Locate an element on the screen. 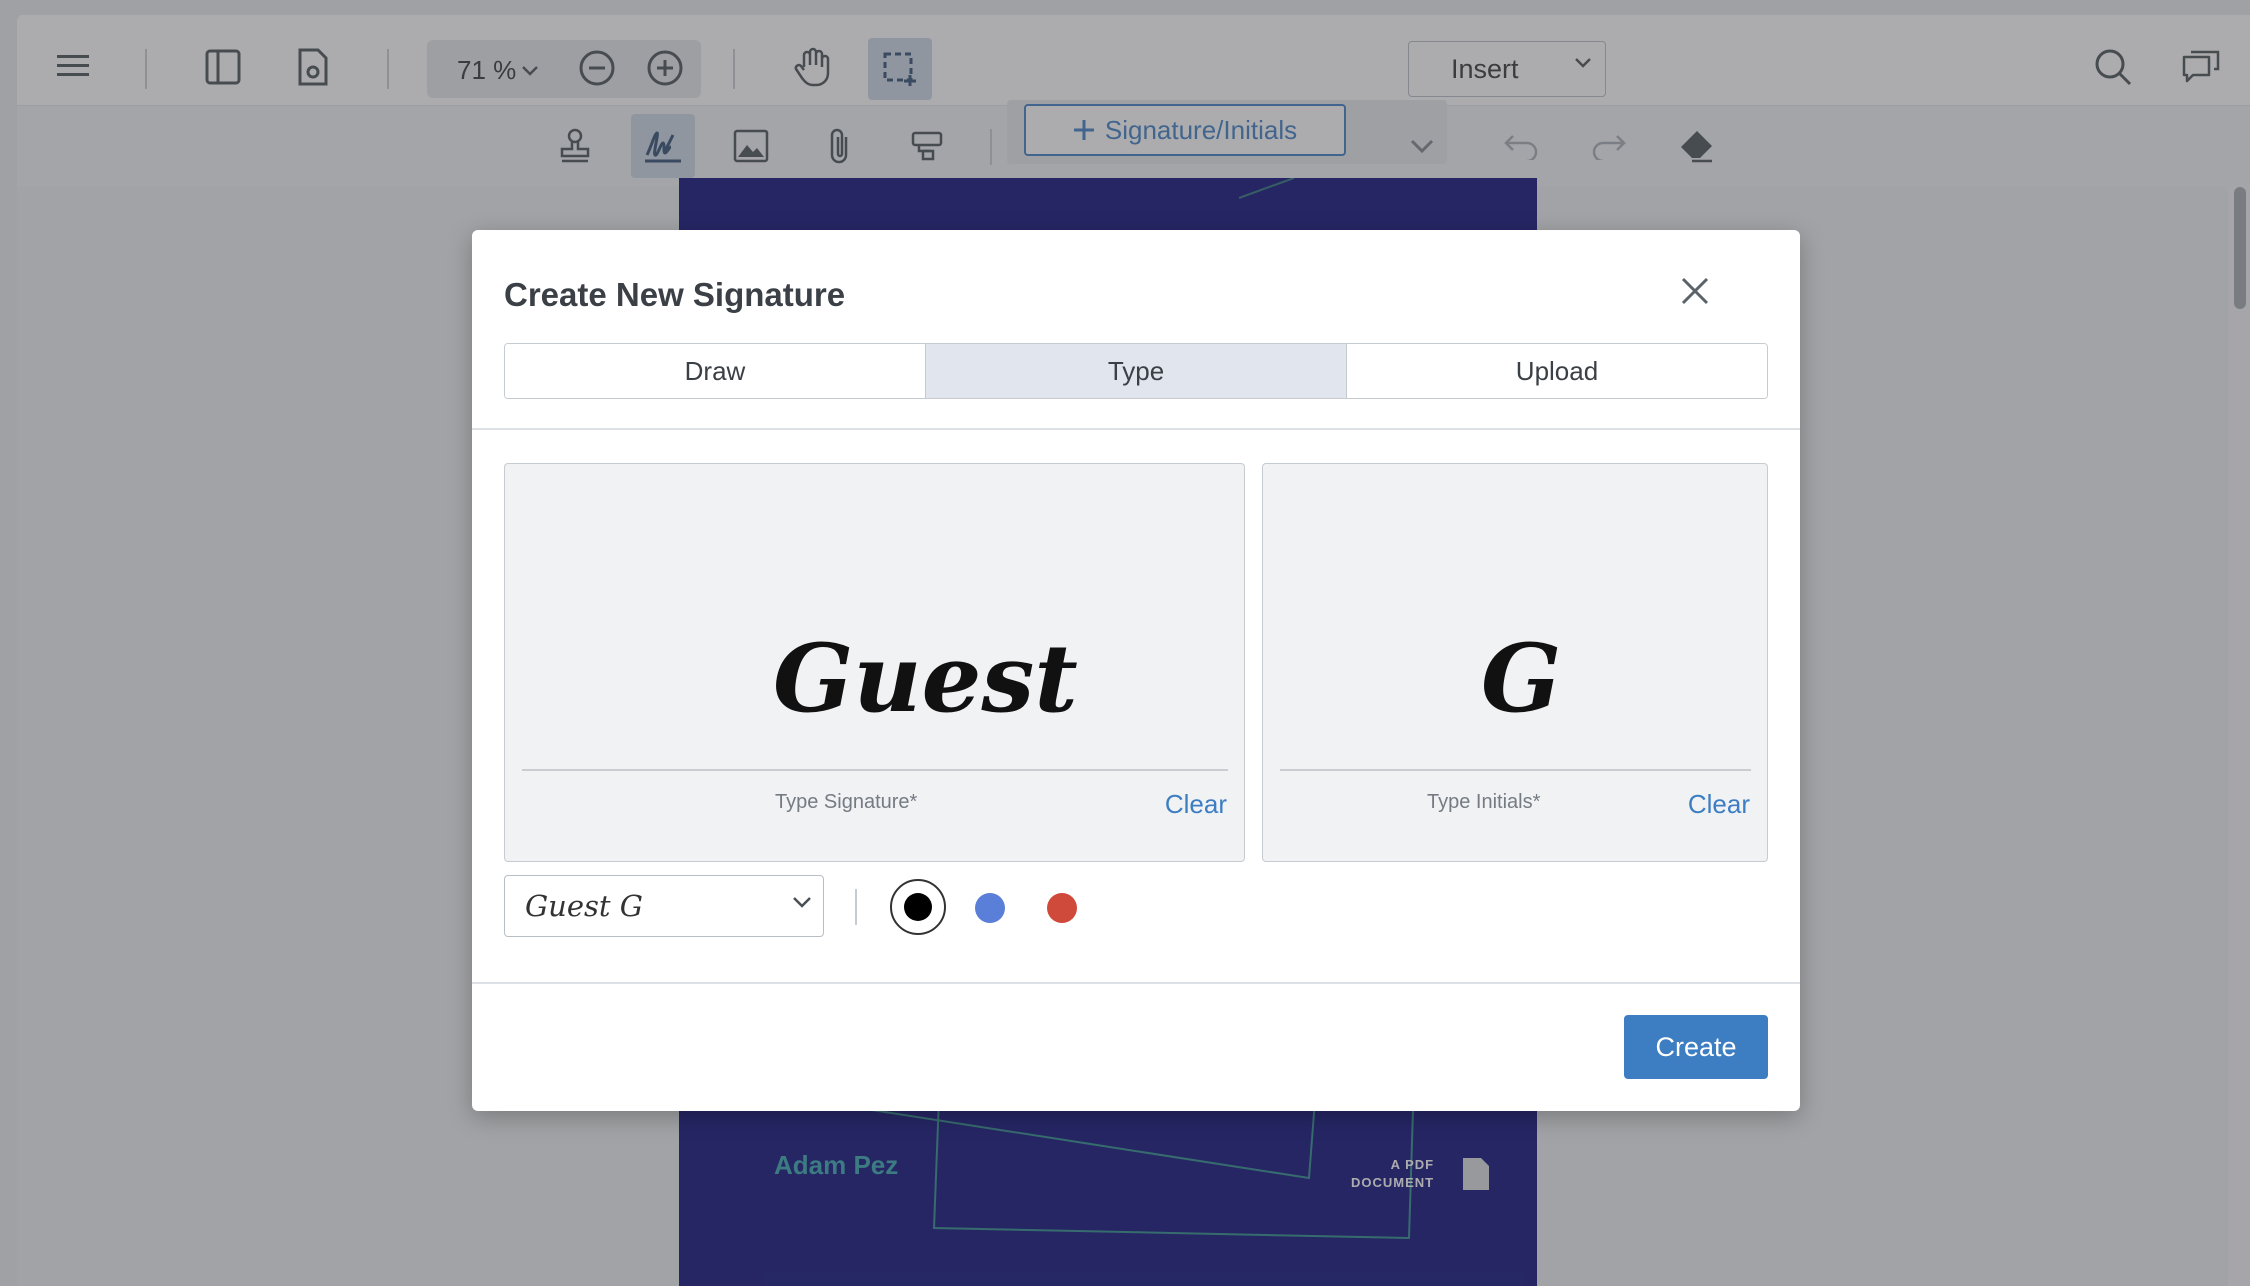 The width and height of the screenshot is (2250, 1286). create-button: Create is located at coordinates (1696, 1047).